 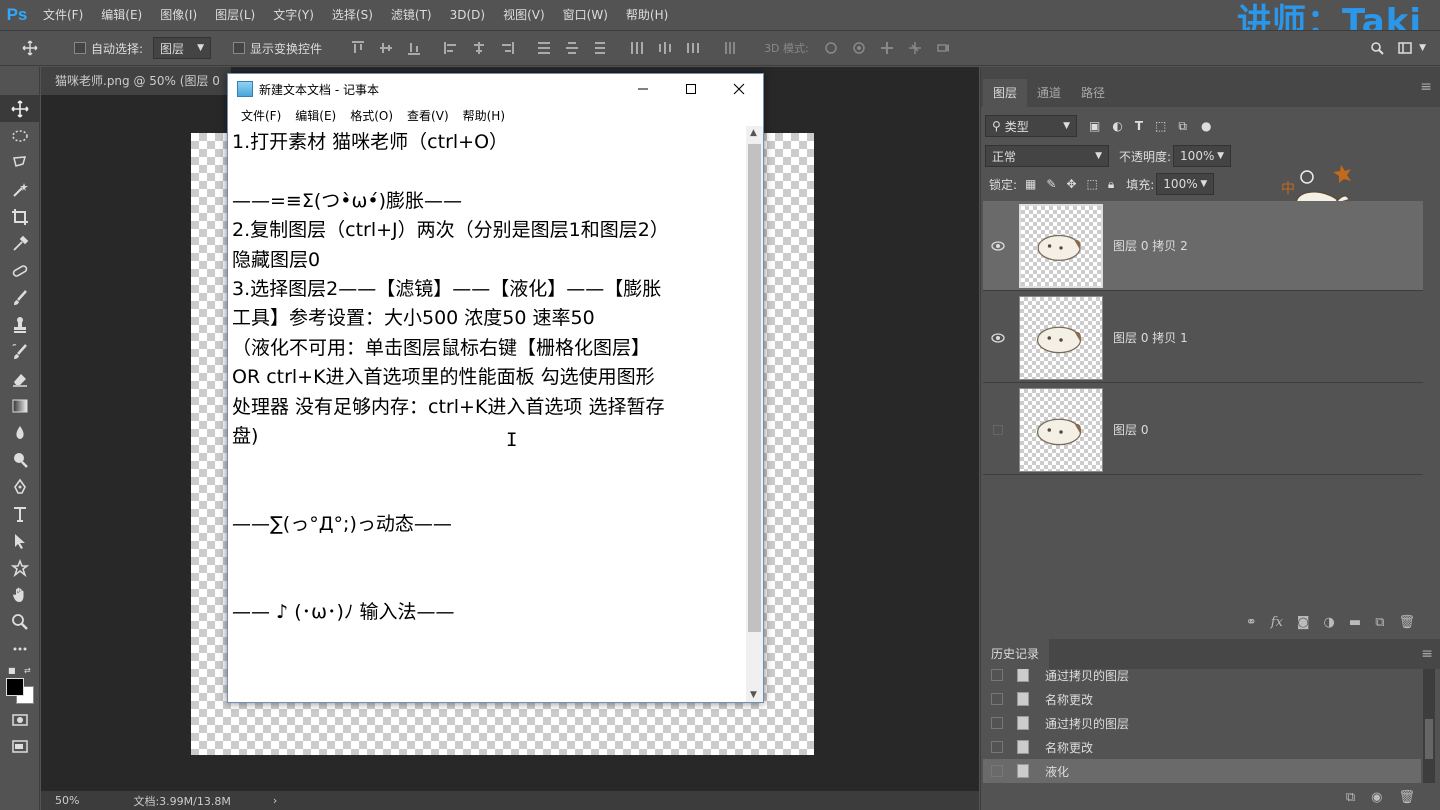 I want to click on move-tool, so click(x=20, y=108).